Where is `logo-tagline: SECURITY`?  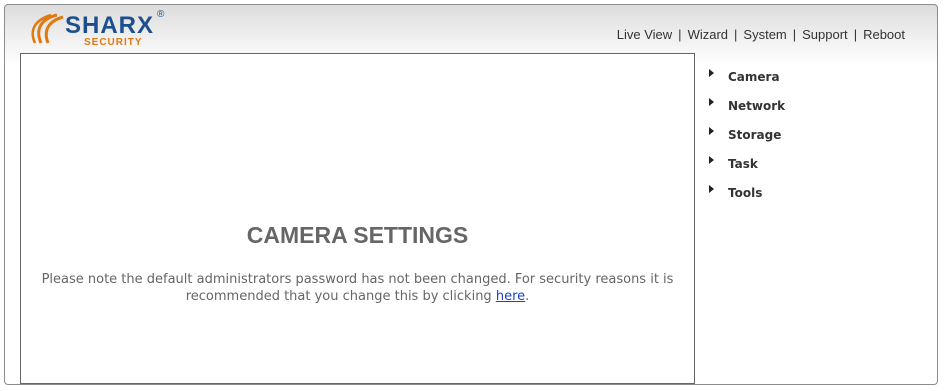
logo-tagline: SECURITY is located at coordinates (113, 42).